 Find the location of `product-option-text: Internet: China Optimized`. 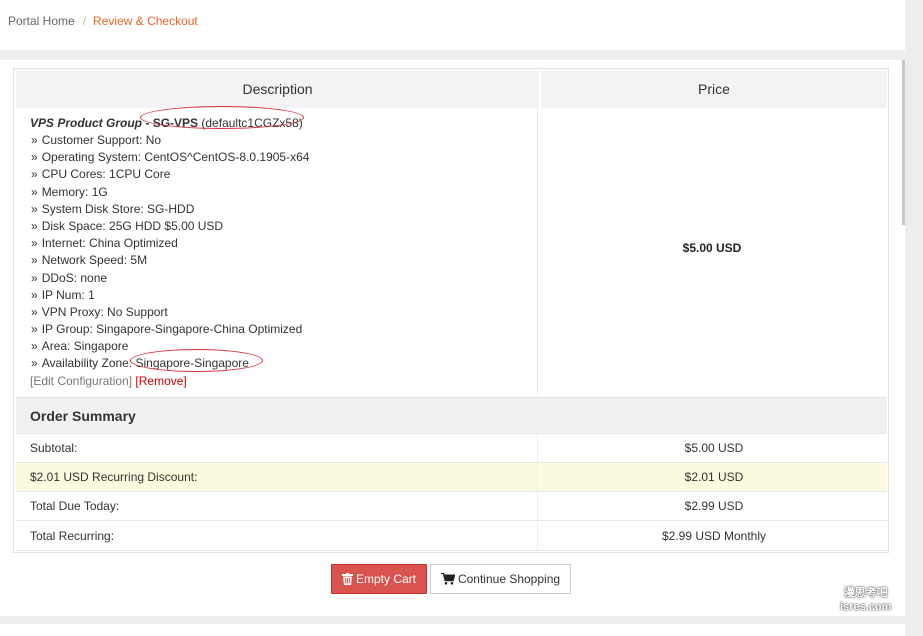

product-option-text: Internet: China Optimized is located at coordinates (109, 243).